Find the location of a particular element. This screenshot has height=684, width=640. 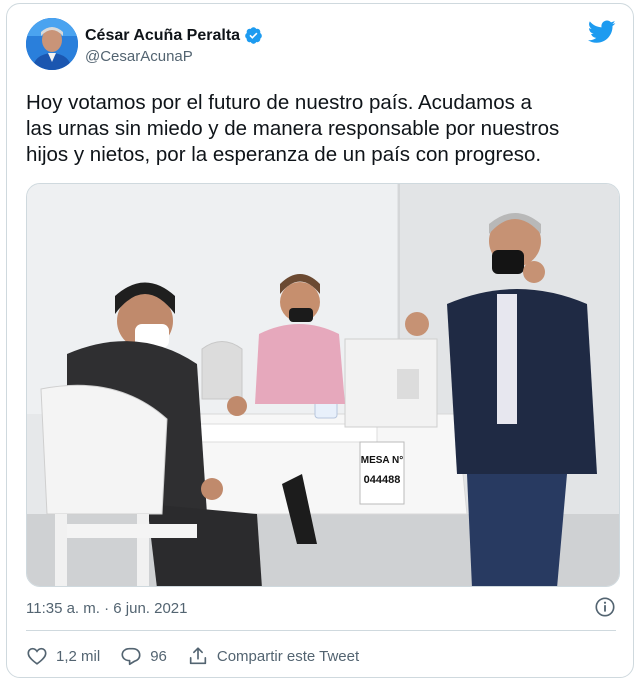

mesa-sign-label: MESA N° is located at coordinates (382, 460).